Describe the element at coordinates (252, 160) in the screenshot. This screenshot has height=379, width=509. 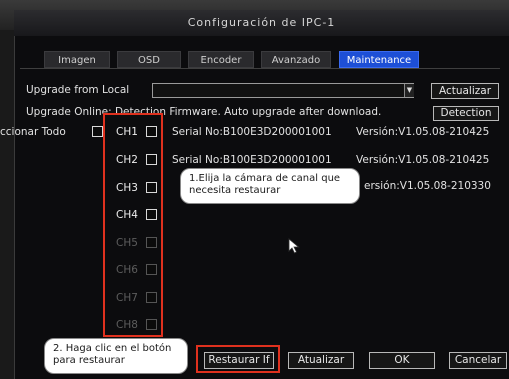
I see `channel-serial-ch2: Serial No:B100E3D200001001` at that location.